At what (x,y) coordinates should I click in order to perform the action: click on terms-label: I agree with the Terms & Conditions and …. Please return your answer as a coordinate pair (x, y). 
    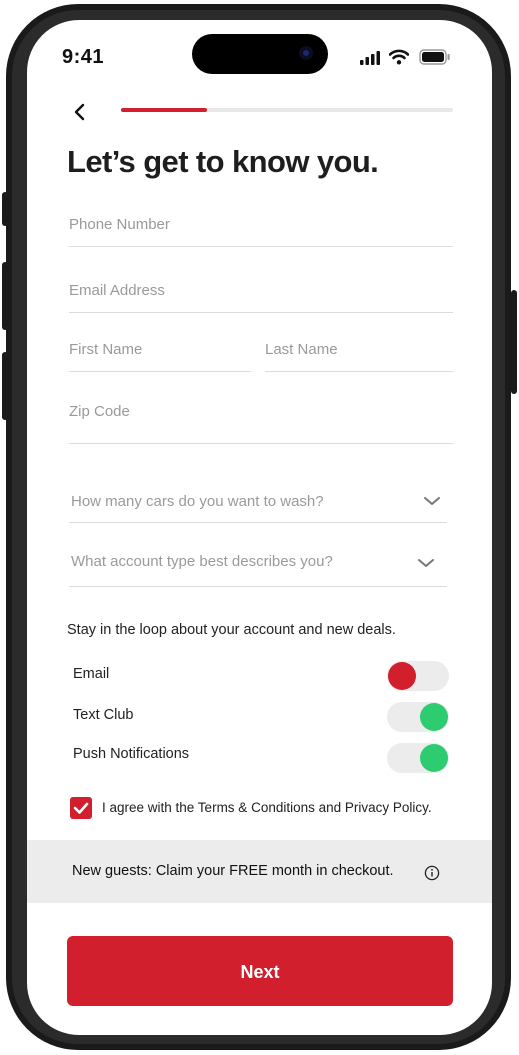
    Looking at the image, I should click on (267, 807).